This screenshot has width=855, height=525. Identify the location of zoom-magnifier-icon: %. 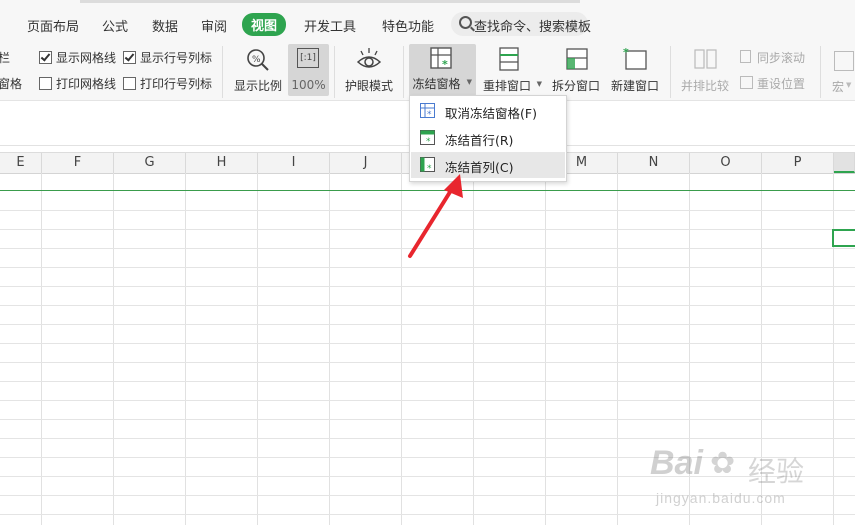
(258, 60).